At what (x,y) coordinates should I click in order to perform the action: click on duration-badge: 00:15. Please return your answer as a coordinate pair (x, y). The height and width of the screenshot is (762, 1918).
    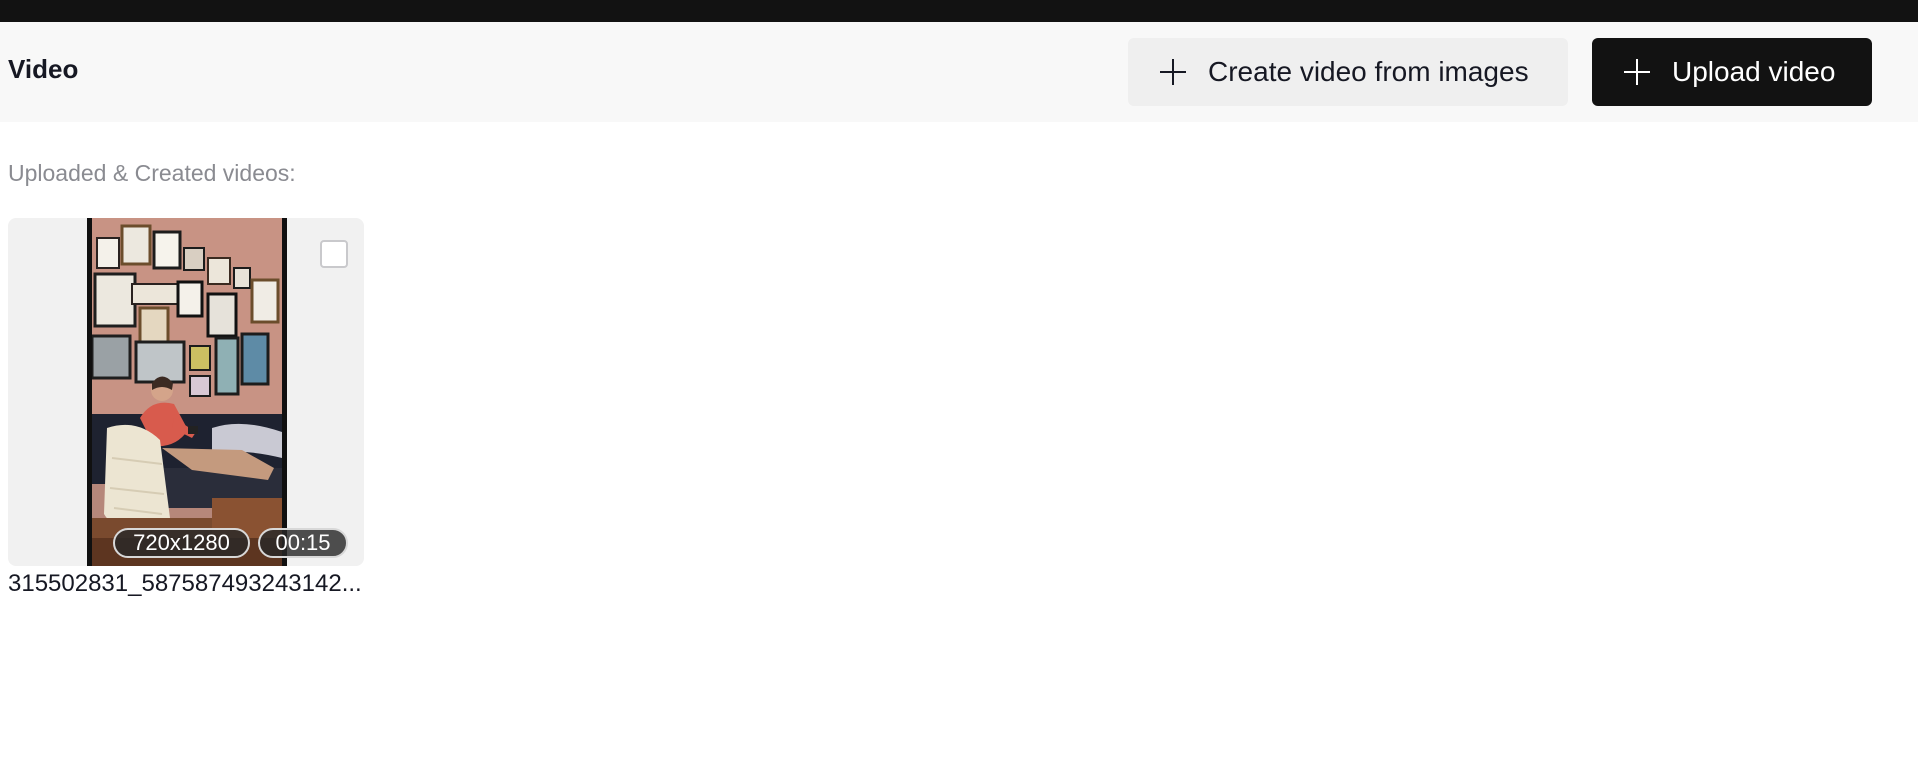
    Looking at the image, I should click on (303, 543).